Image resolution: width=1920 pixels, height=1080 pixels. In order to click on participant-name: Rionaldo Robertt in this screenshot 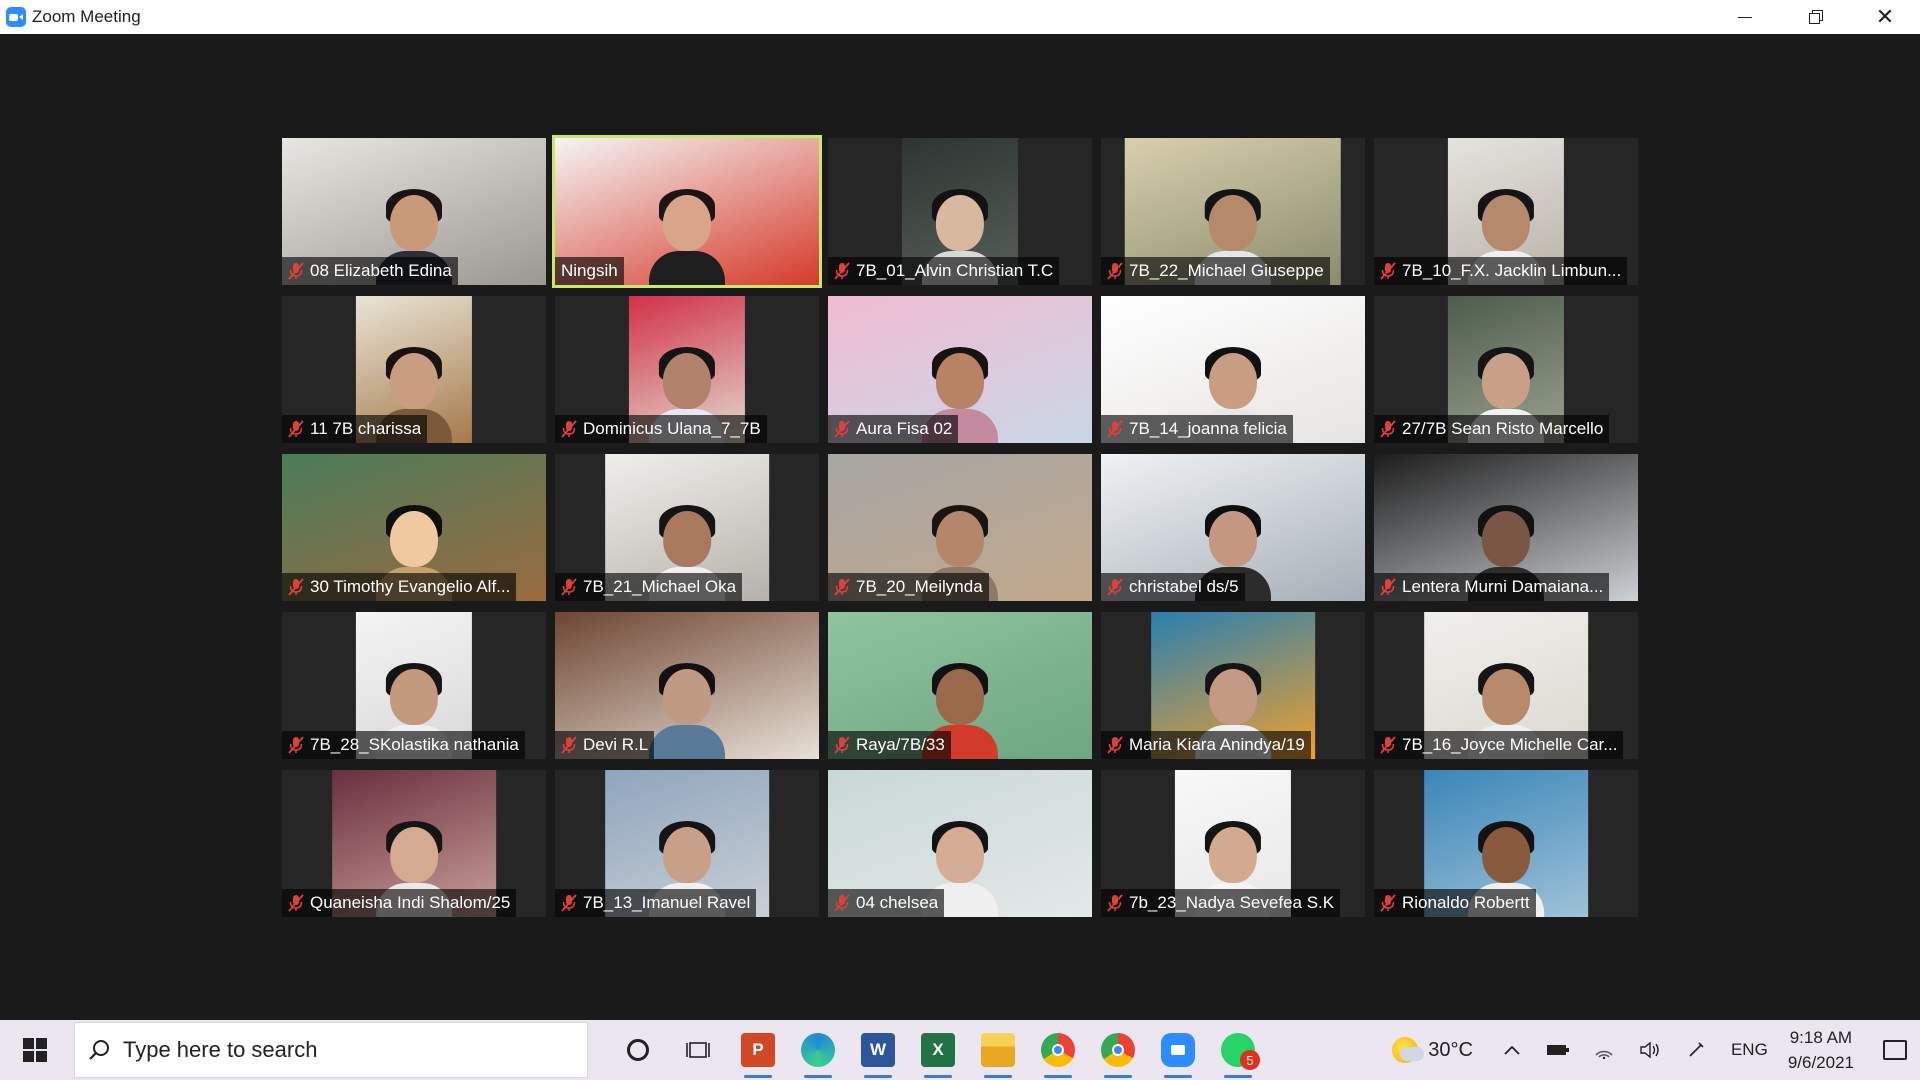, I will do `click(1466, 902)`.